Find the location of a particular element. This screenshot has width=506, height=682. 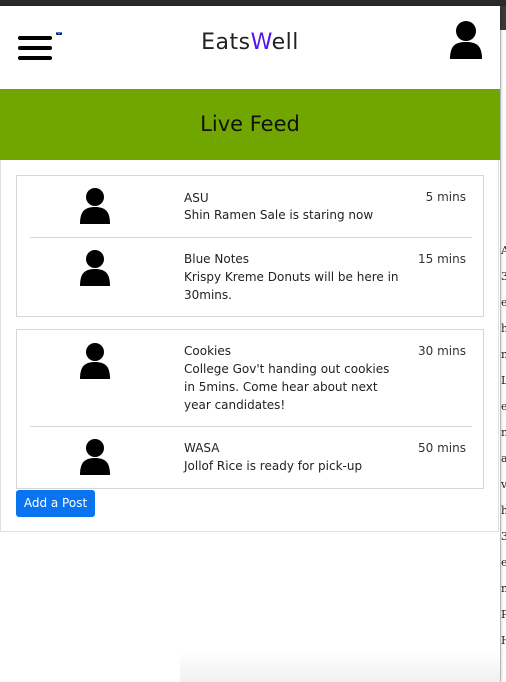

brand-accent: W is located at coordinates (261, 42).